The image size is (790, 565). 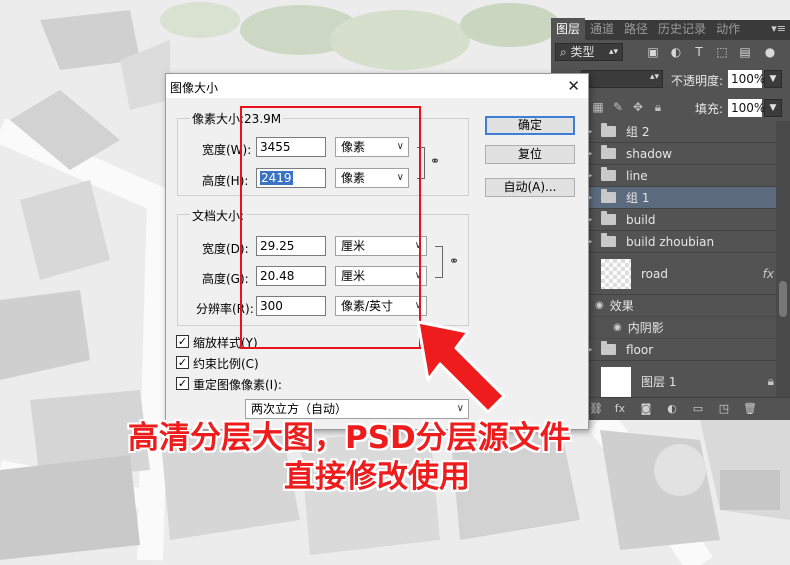 I want to click on inner-shadow-label: 内阴影, so click(x=645, y=328).